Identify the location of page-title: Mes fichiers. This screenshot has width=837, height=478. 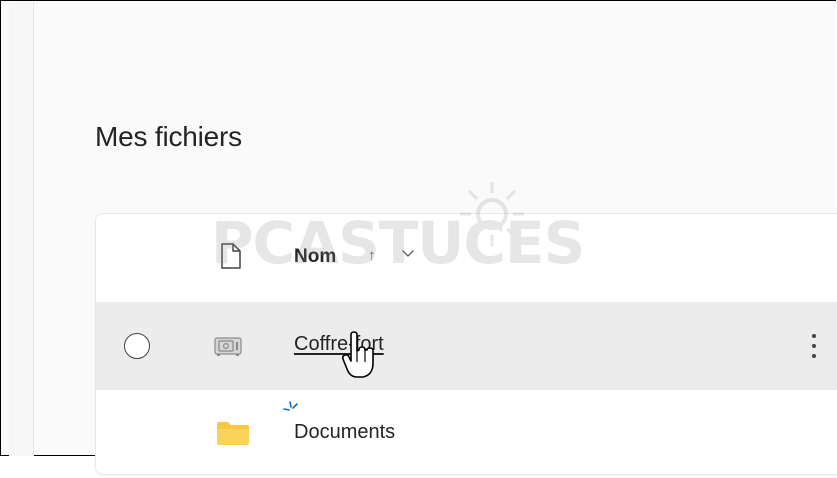
(168, 136).